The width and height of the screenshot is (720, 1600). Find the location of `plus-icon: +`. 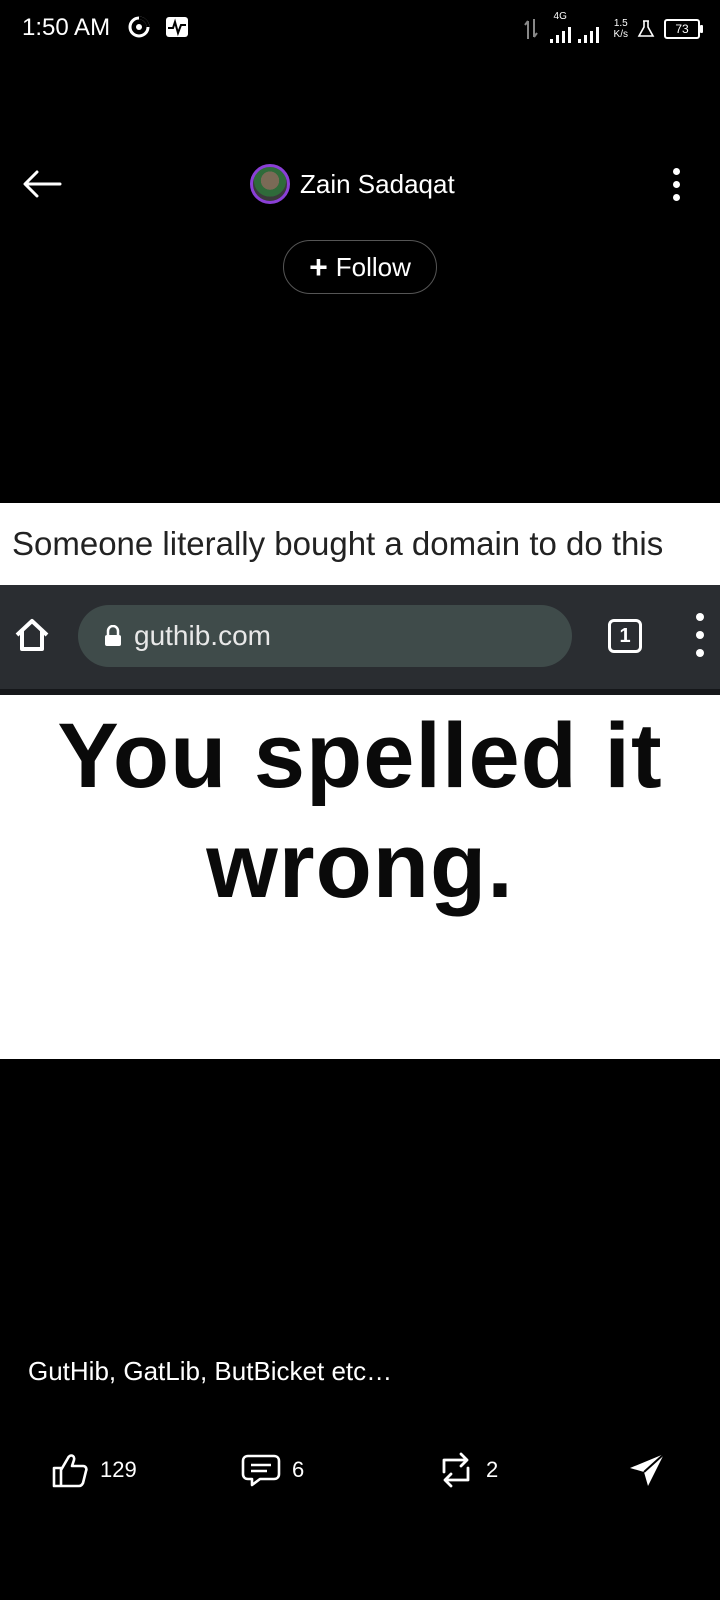

plus-icon: + is located at coordinates (318, 267).